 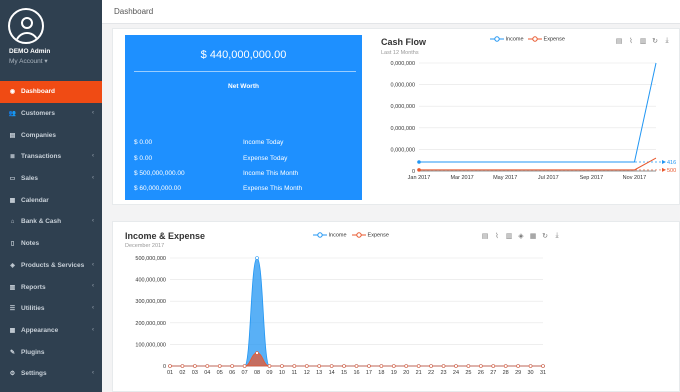 What do you see at coordinates (12, 221) in the screenshot?
I see `bank-icon: ⌂` at bounding box center [12, 221].